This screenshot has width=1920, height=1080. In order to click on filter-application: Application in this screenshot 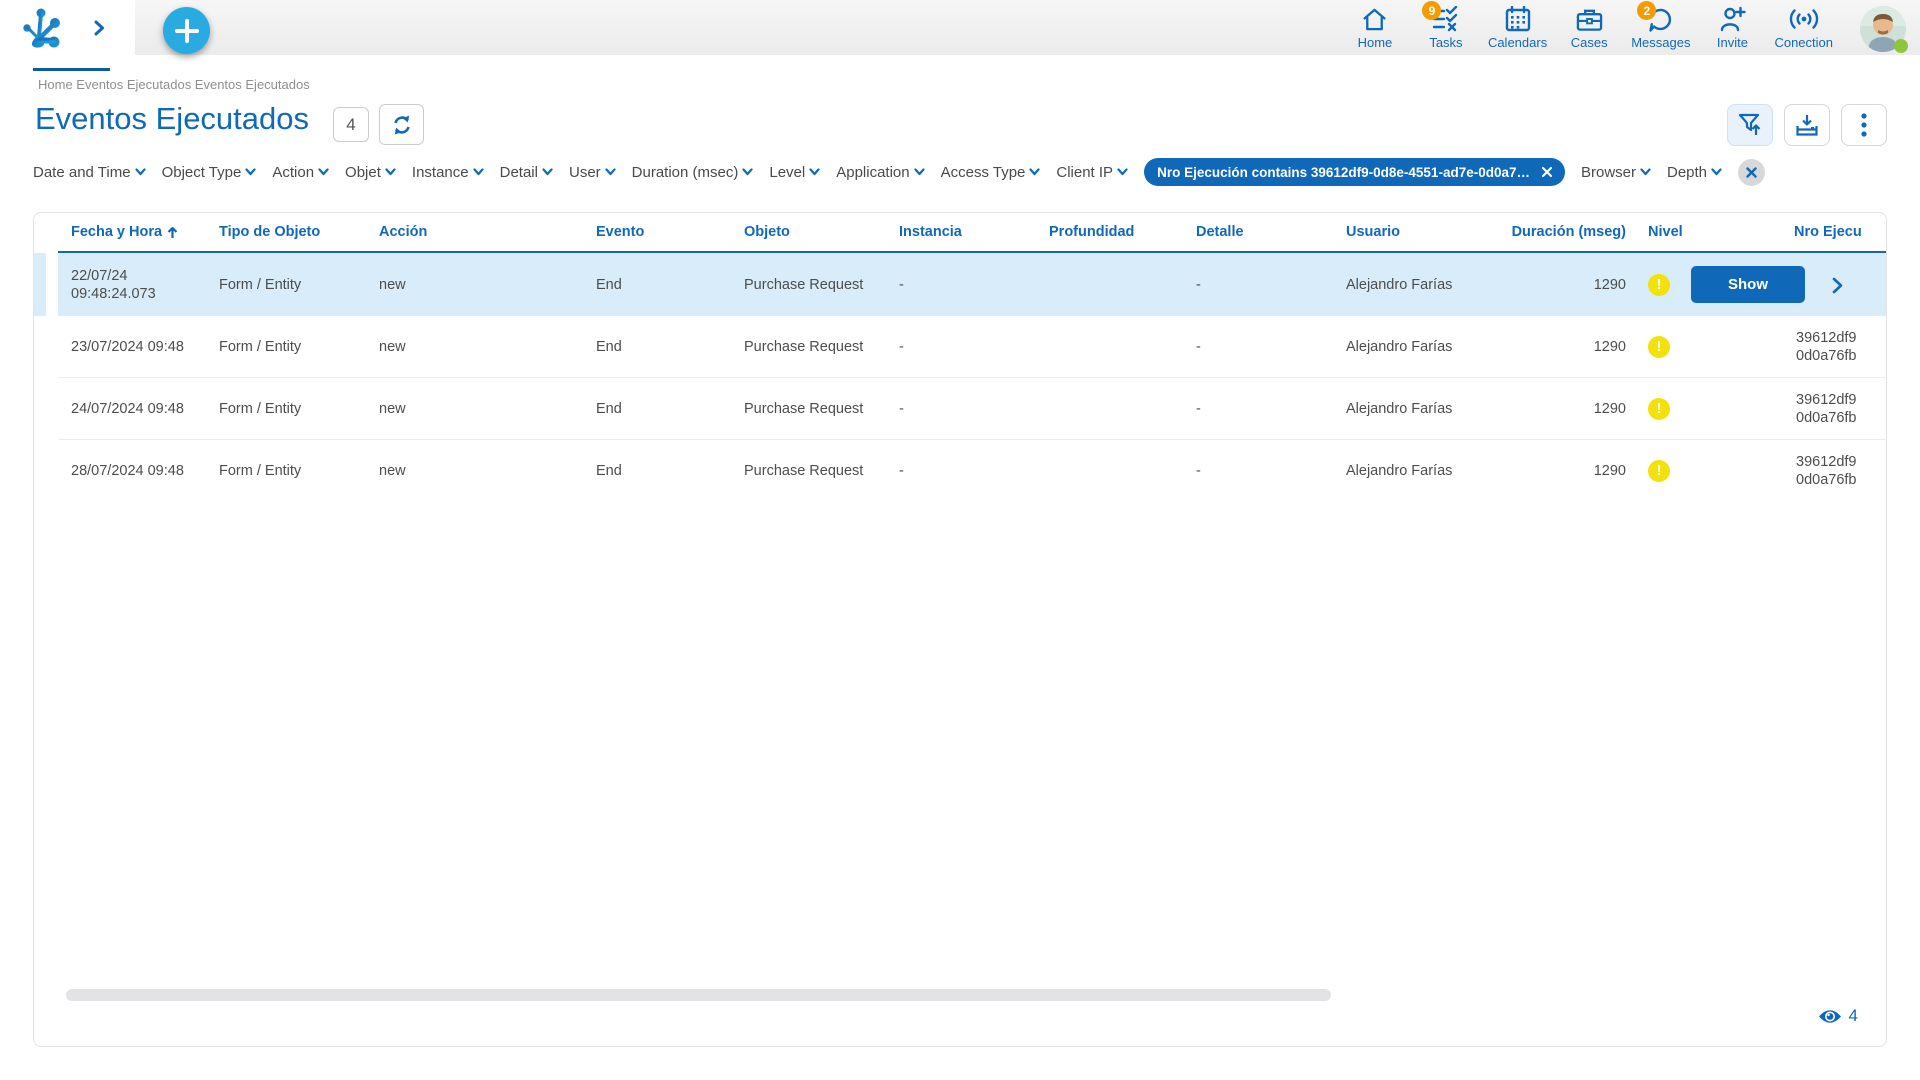, I will do `click(880, 172)`.